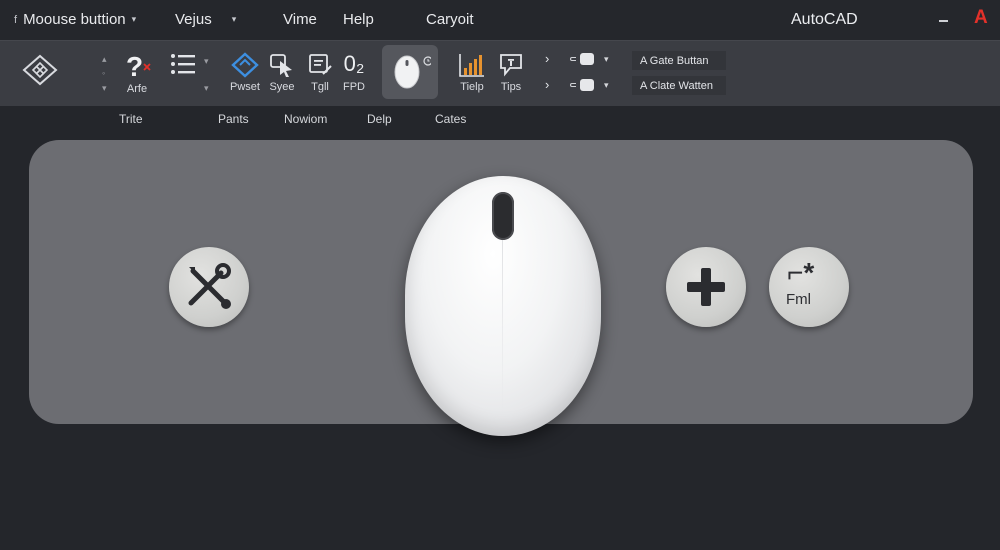 This screenshot has height=550, width=1000. I want to click on tool-label: Syee, so click(282, 87).